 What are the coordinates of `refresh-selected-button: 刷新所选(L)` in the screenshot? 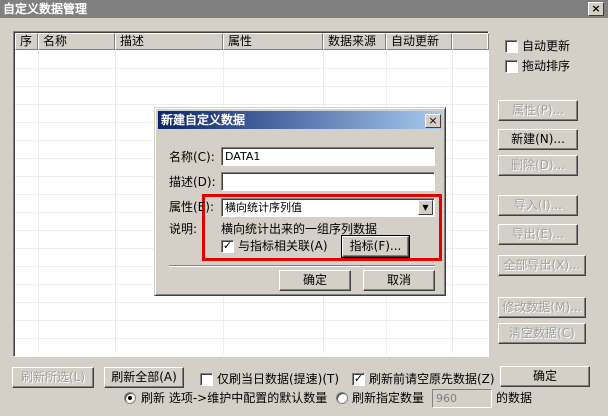 It's located at (53, 377).